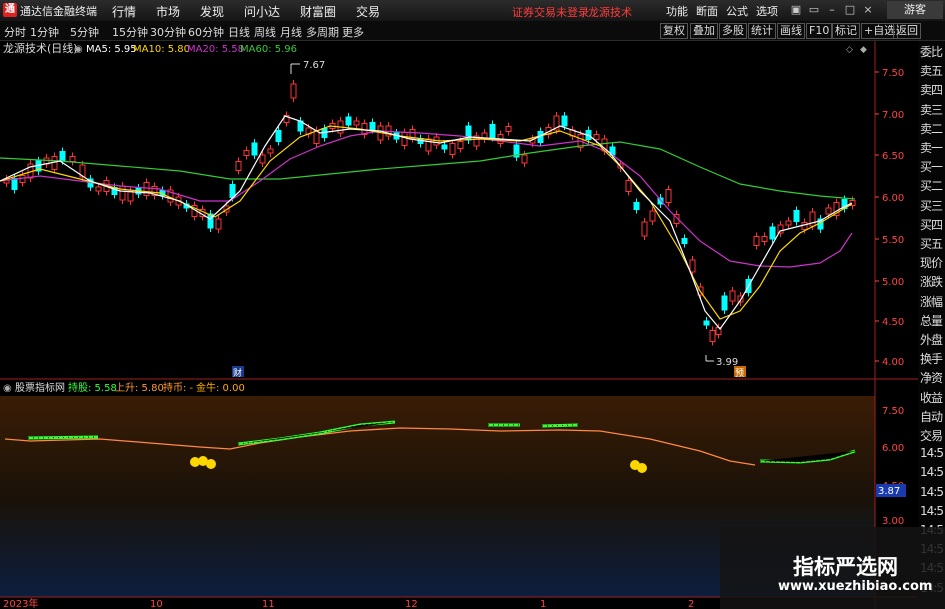 This screenshot has width=945, height=609. I want to click on ma-toggle-icon: ◉, so click(78, 49).